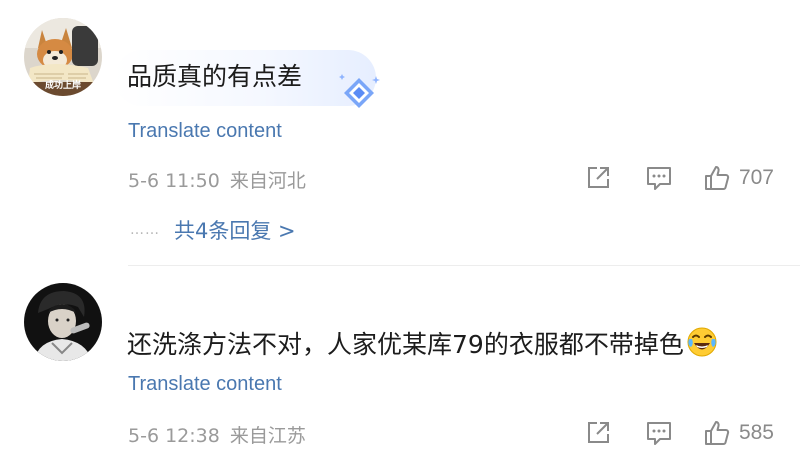 This screenshot has width=800, height=460. What do you see at coordinates (405, 344) in the screenshot?
I see `comment-text-content: 还洗涤方法不对，人家优某库79的衣服都不带掉色` at bounding box center [405, 344].